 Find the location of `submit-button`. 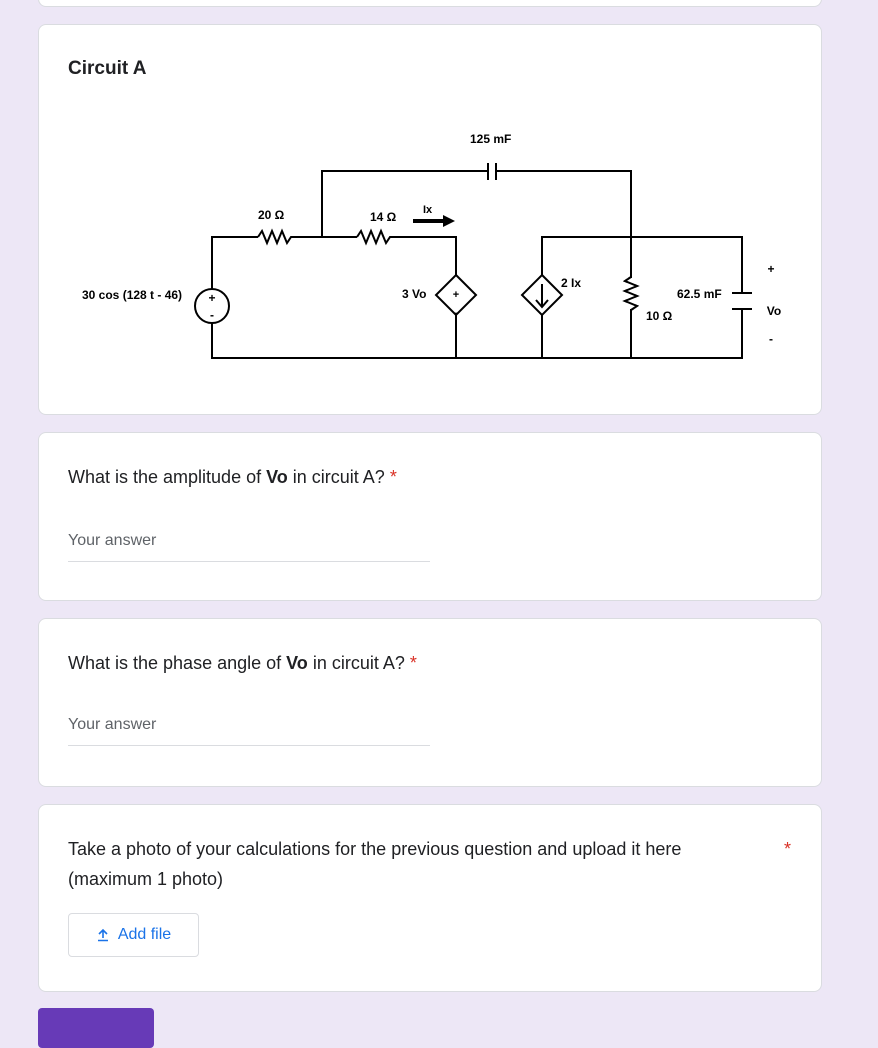

submit-button is located at coordinates (96, 1028).